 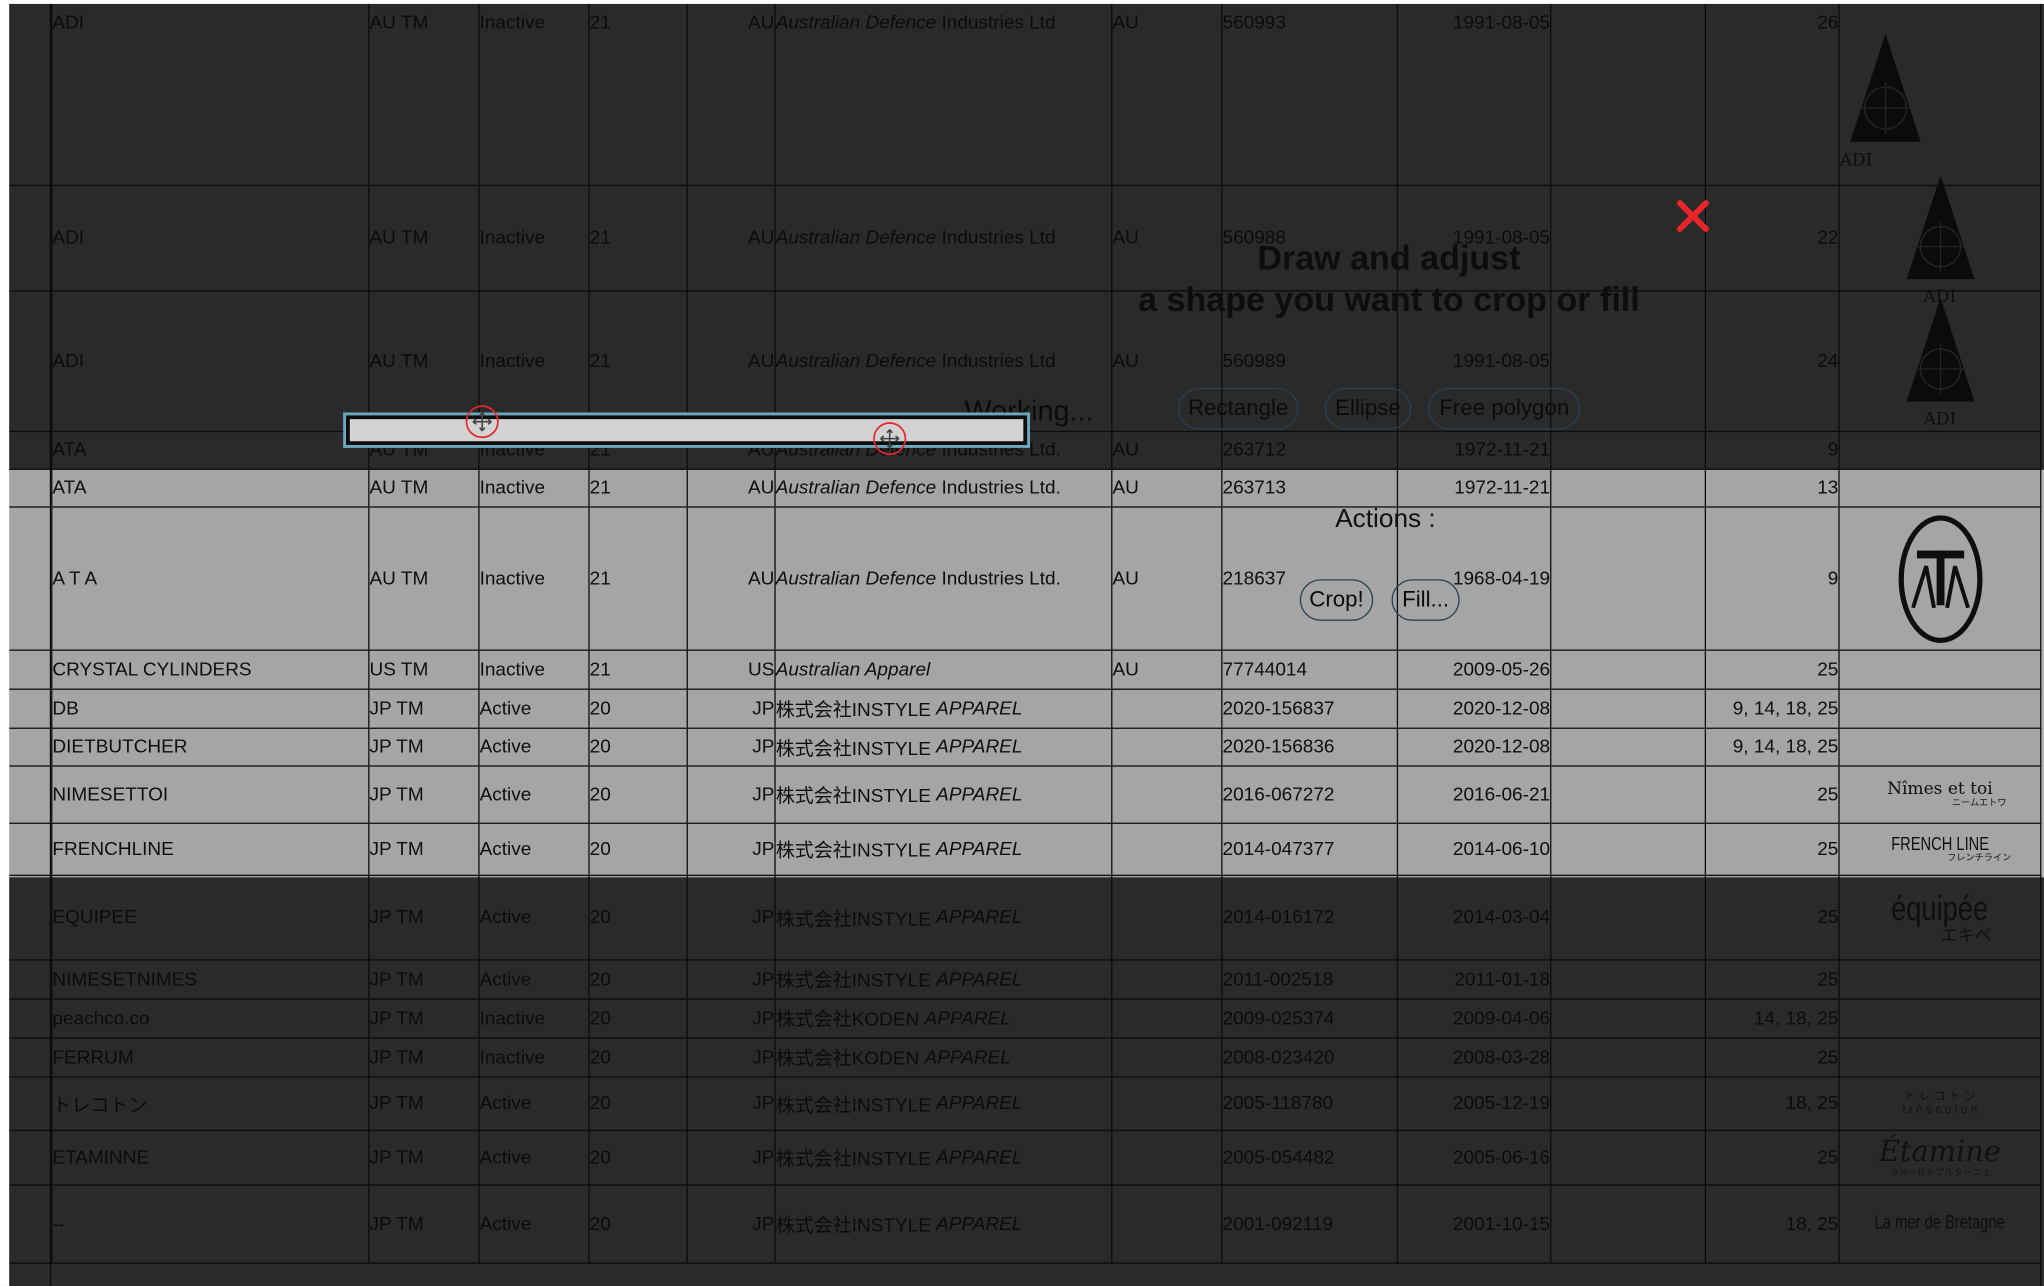 I want to click on actions-label: Actions :, so click(x=1385, y=519).